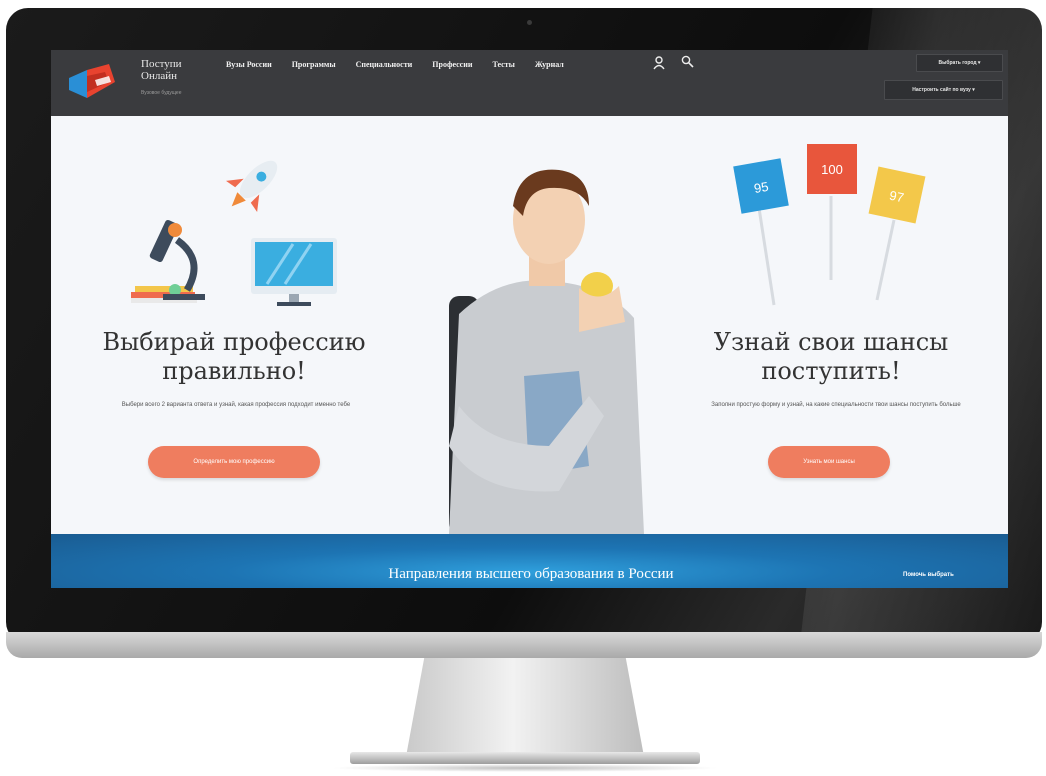  Describe the element at coordinates (525, 758) in the screenshot. I see `monitor-stand-base` at that location.